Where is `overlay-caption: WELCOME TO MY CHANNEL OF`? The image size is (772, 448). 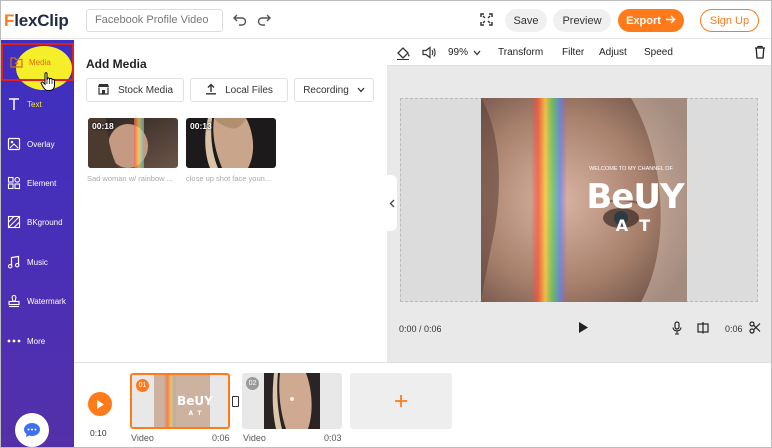 overlay-caption: WELCOME TO MY CHANNEL OF is located at coordinates (631, 169).